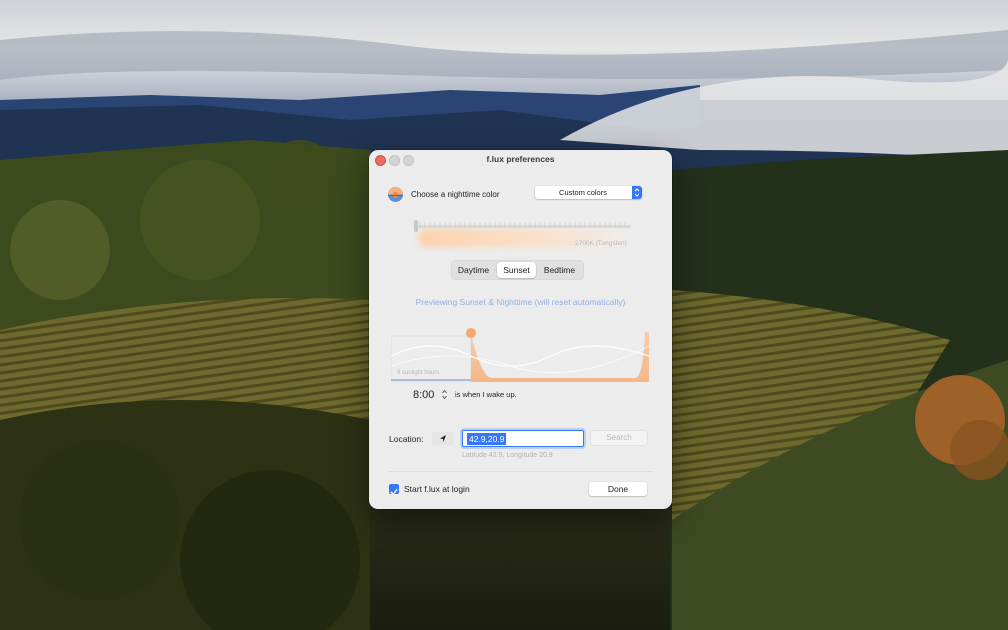  What do you see at coordinates (471, 333) in the screenshot?
I see `sunset-marker-dot` at bounding box center [471, 333].